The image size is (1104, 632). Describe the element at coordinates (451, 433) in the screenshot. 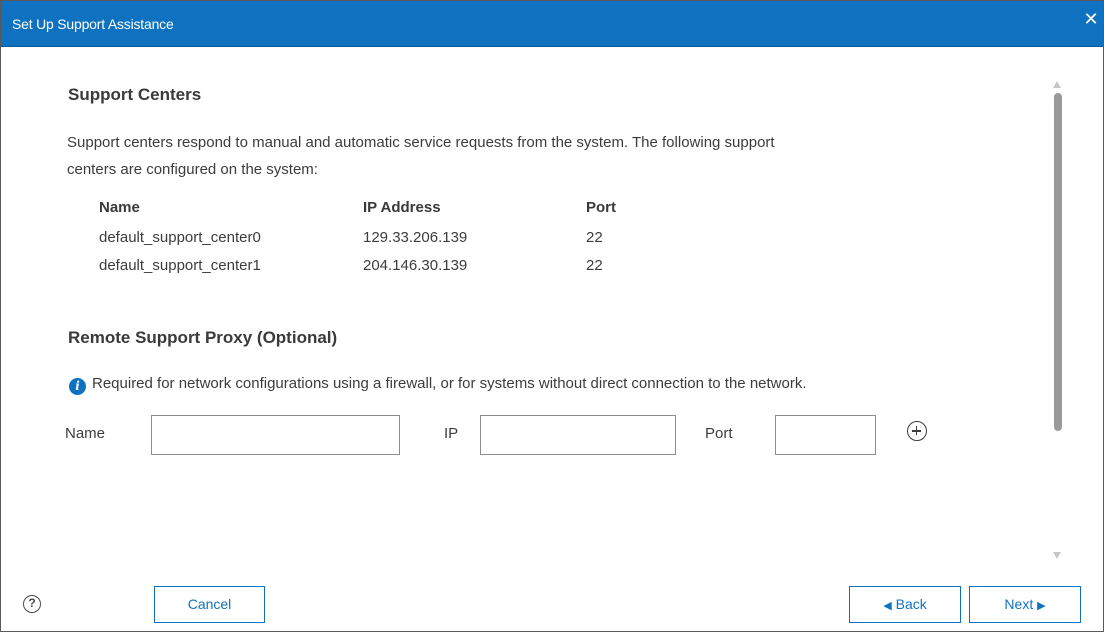

I see `proxy-ip-label: IP` at that location.